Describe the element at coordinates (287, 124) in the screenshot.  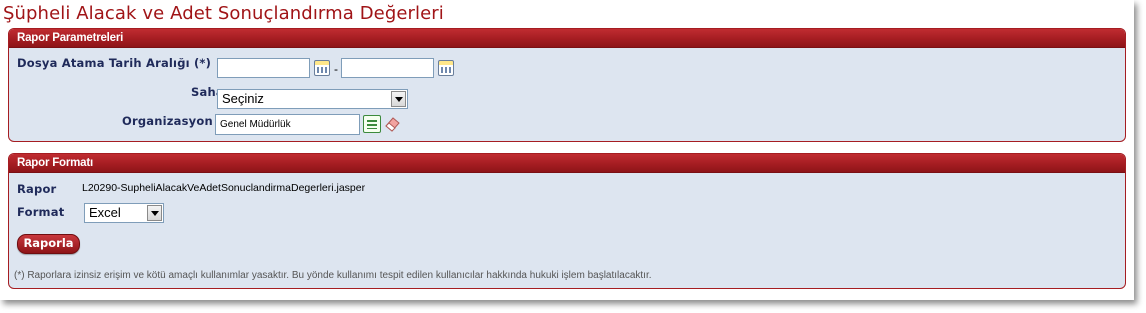
I see `organization-input` at that location.